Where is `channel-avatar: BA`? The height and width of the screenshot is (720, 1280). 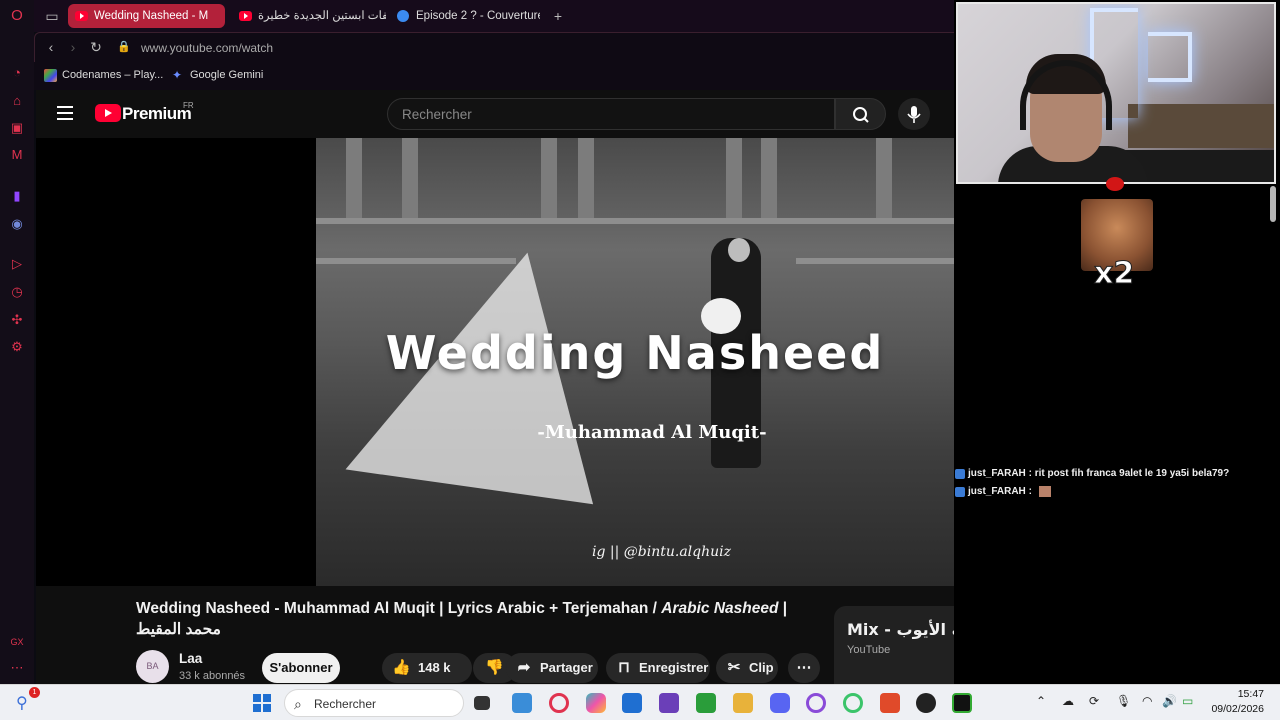
channel-avatar: BA is located at coordinates (152, 666).